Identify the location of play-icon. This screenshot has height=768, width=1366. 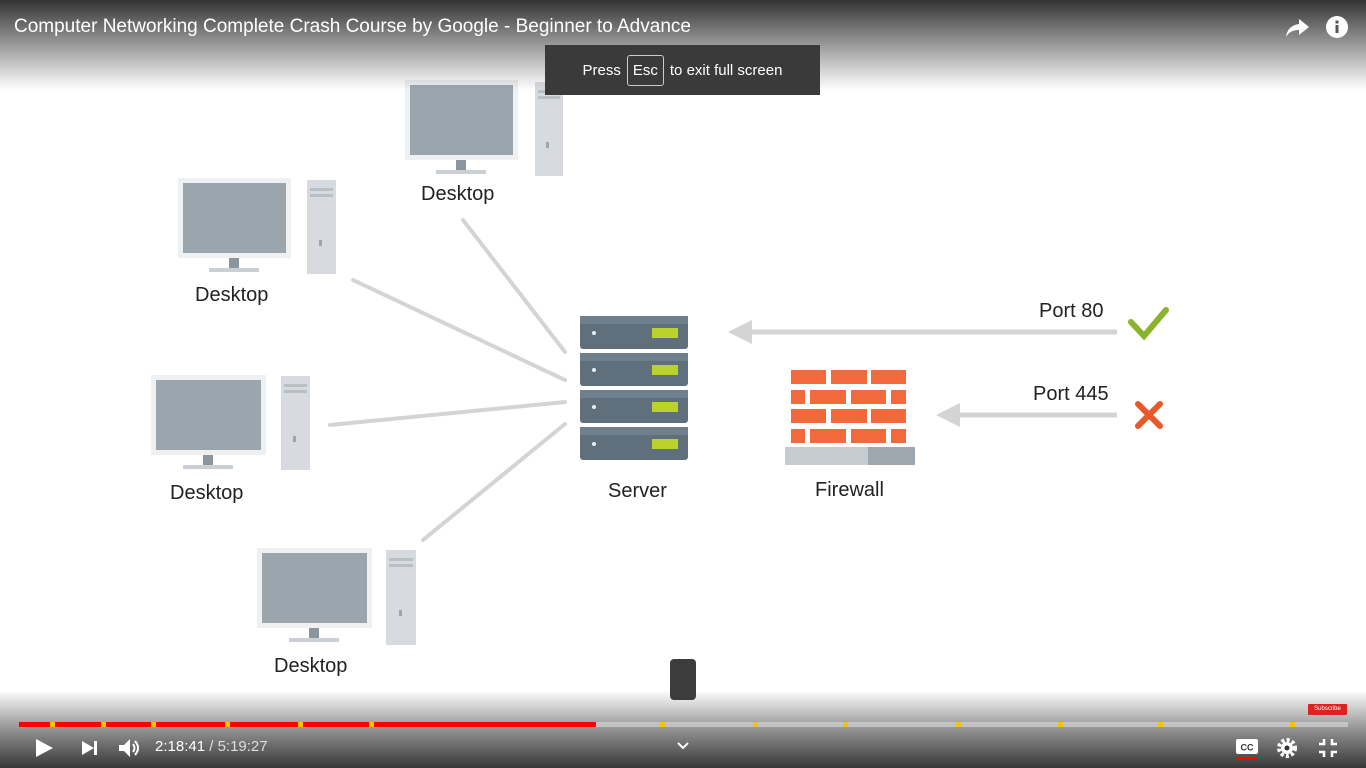
(44, 748).